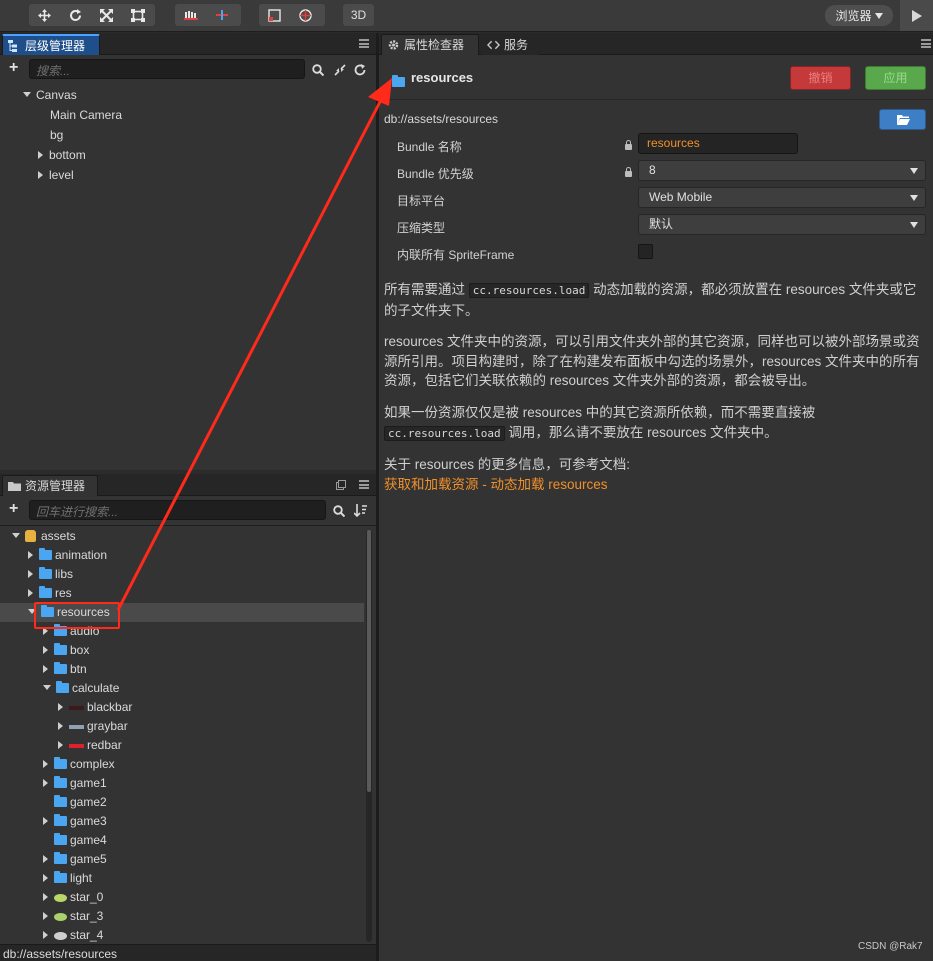  I want to click on asset-item: res, so click(50, 593).